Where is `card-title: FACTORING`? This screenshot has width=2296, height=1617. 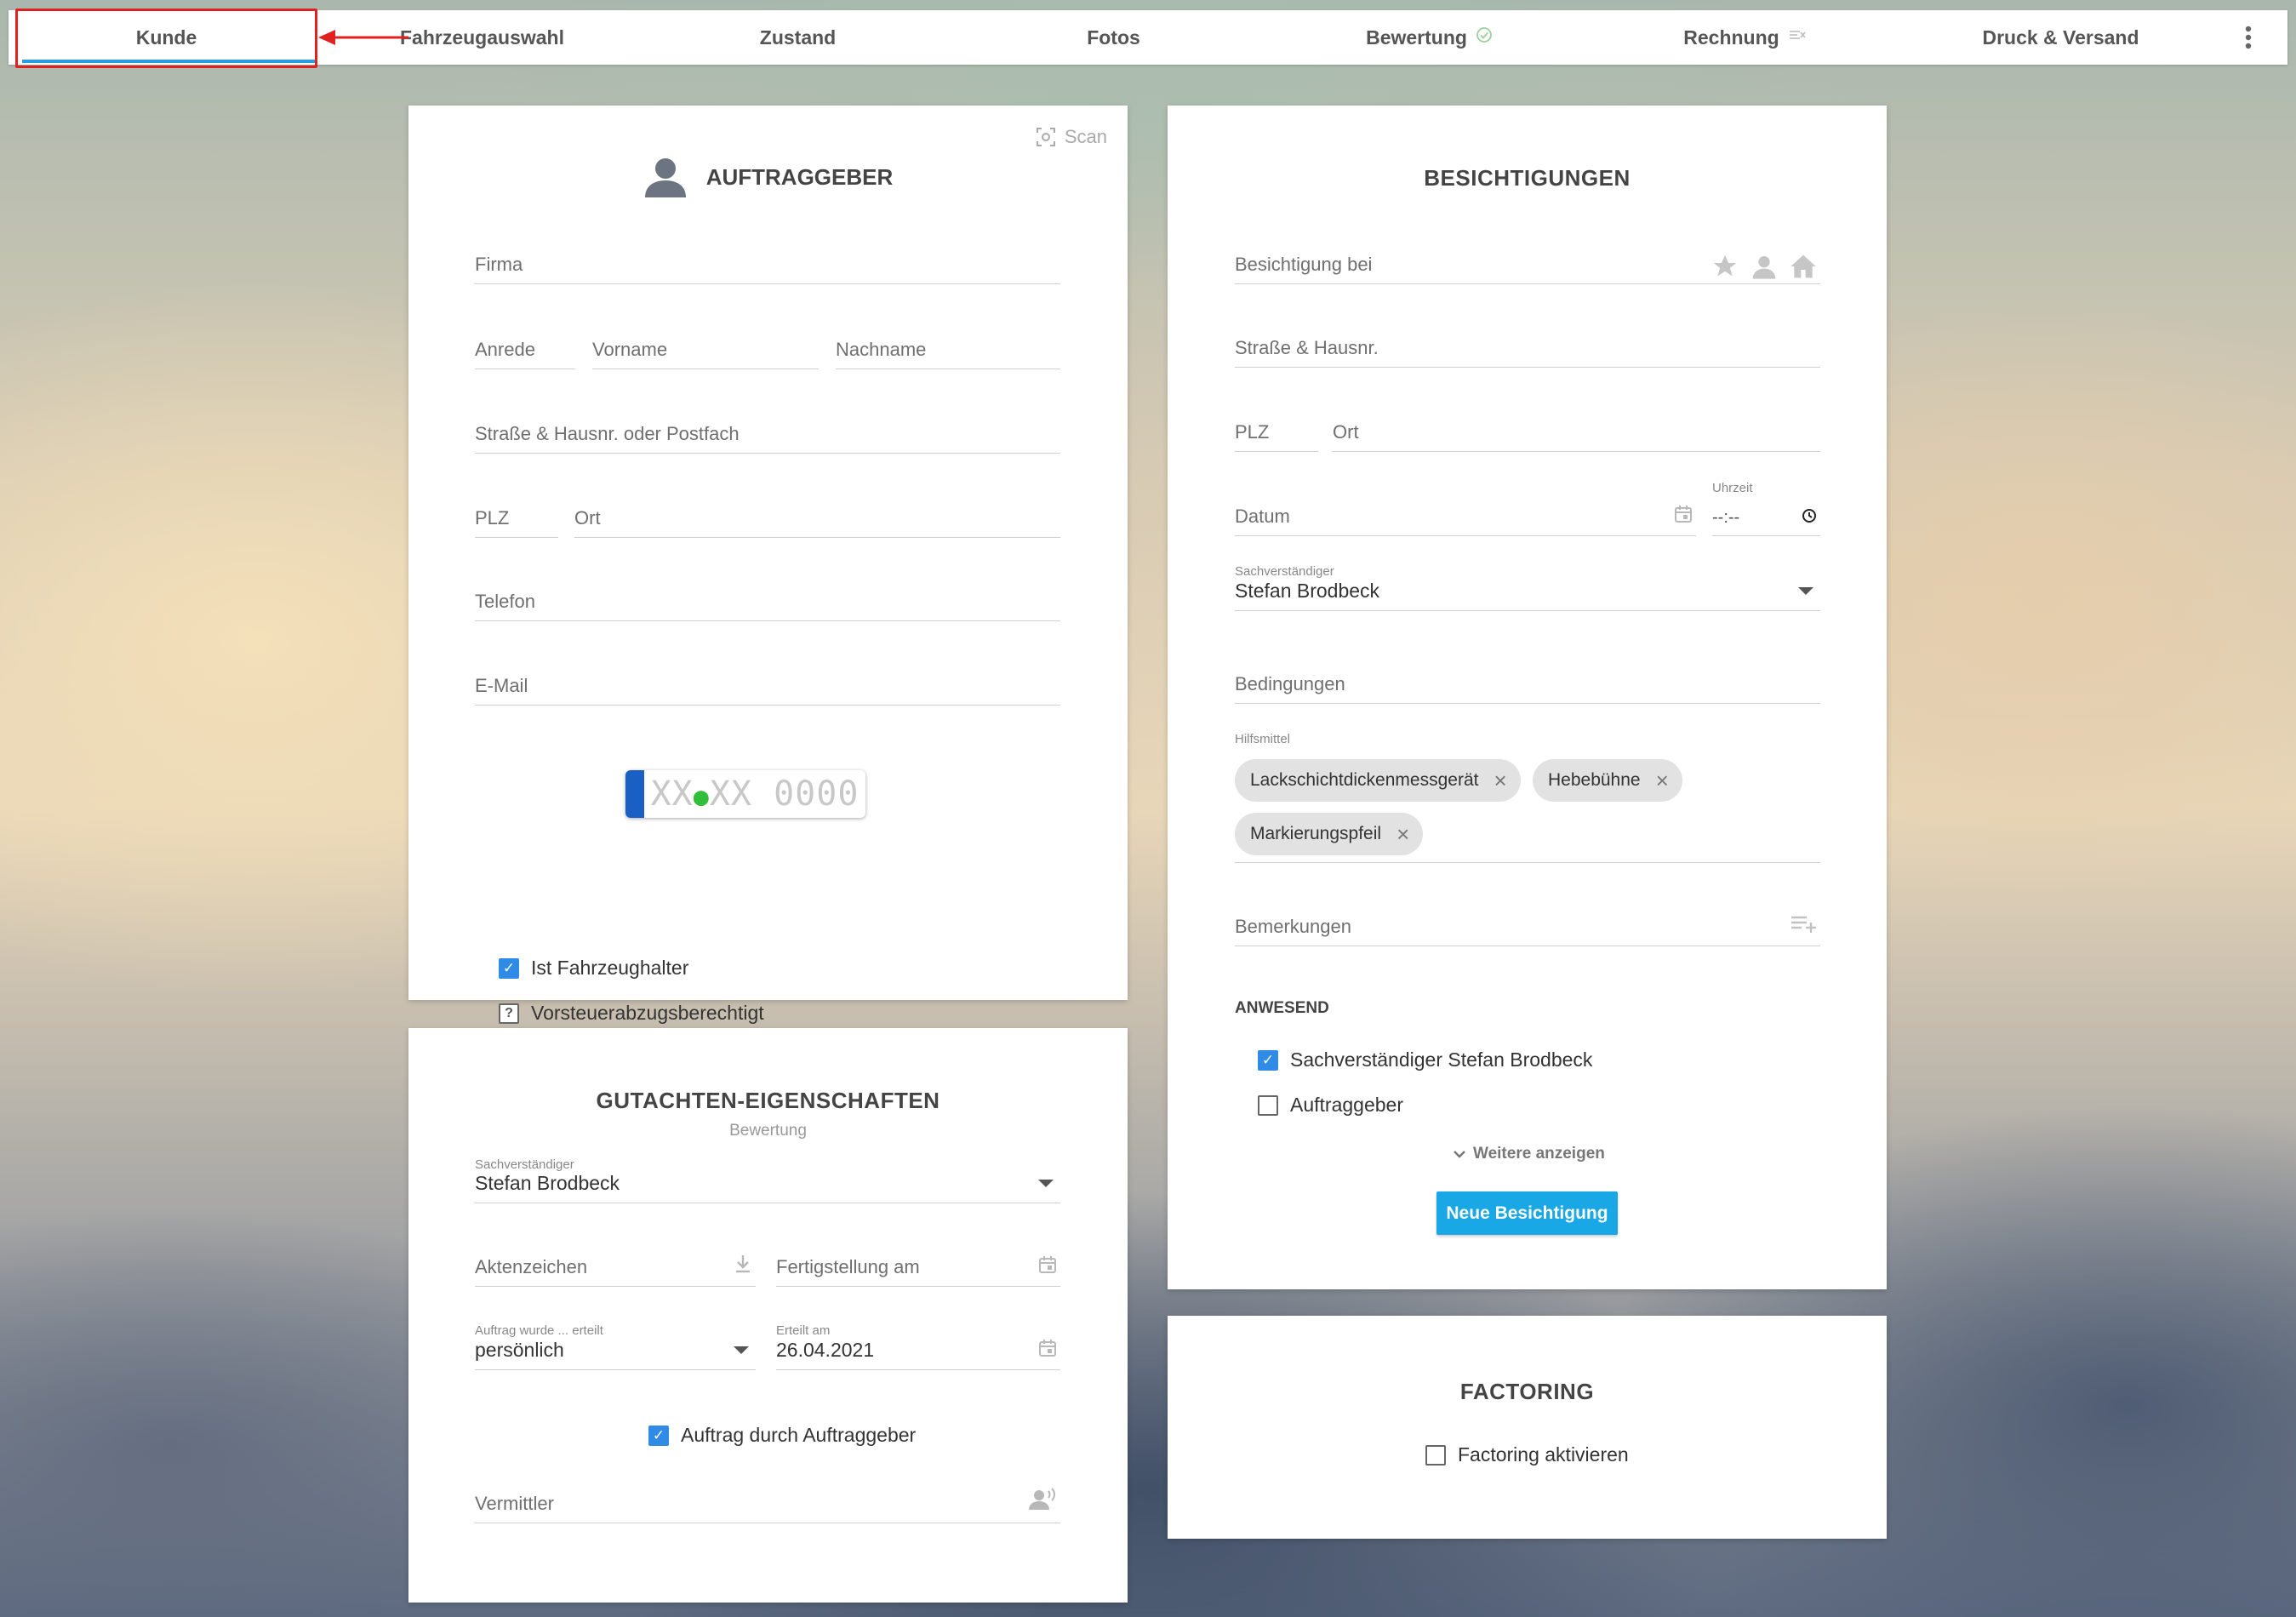
card-title: FACTORING is located at coordinates (1527, 1391).